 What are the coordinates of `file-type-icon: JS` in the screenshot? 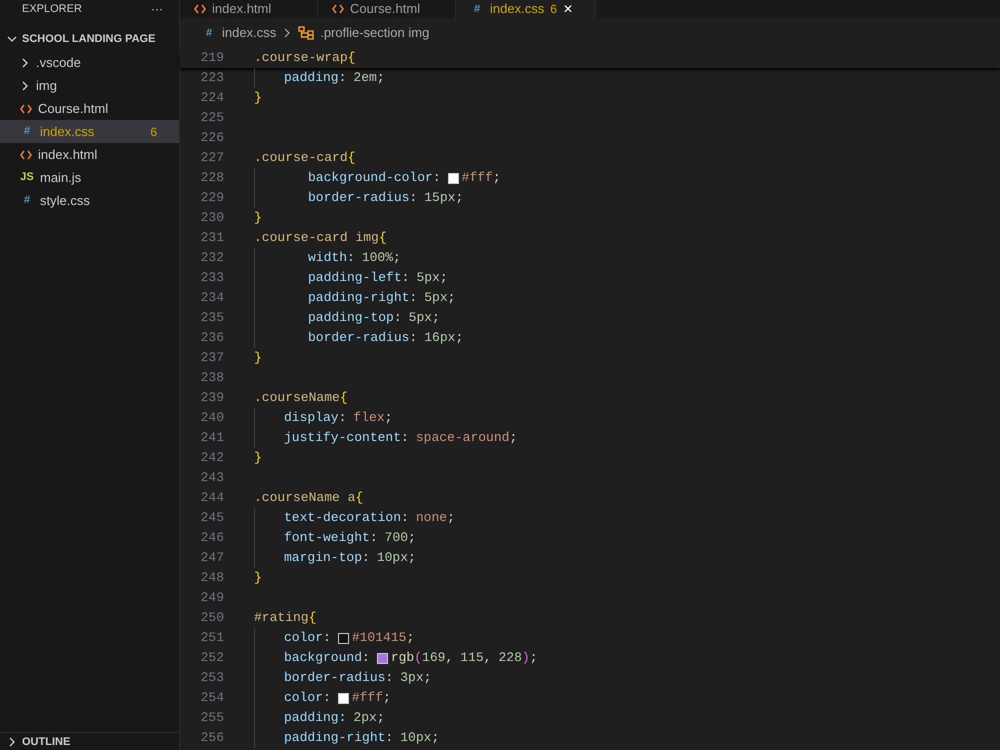 It's located at (27, 177).